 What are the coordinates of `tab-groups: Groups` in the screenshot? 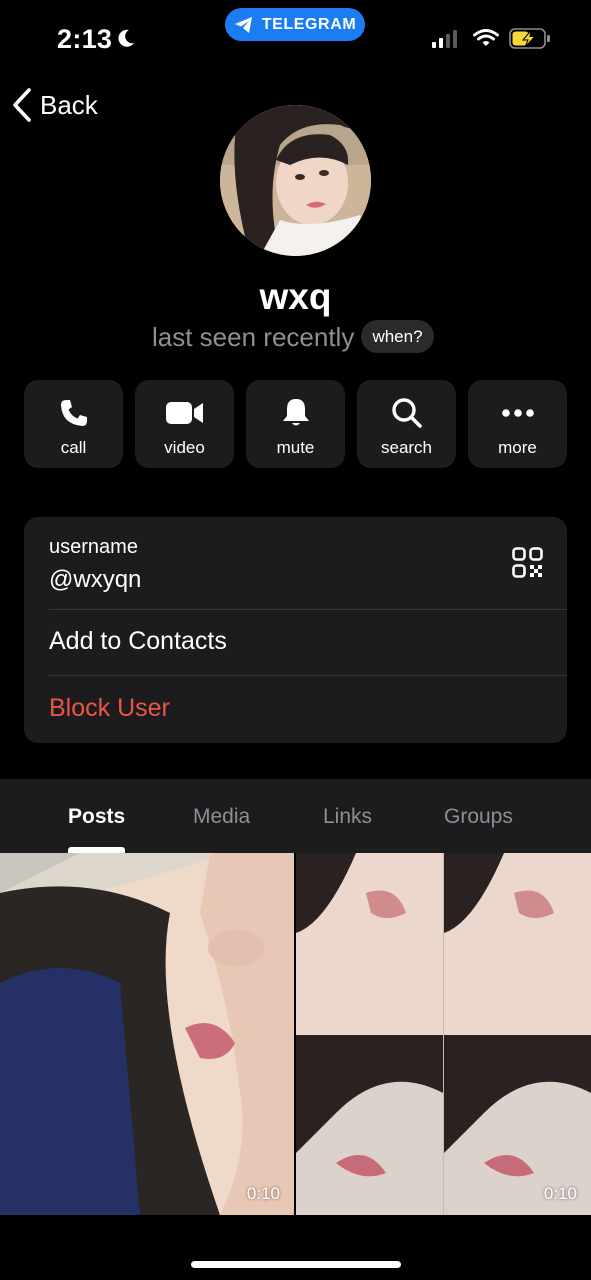 It's located at (478, 817).